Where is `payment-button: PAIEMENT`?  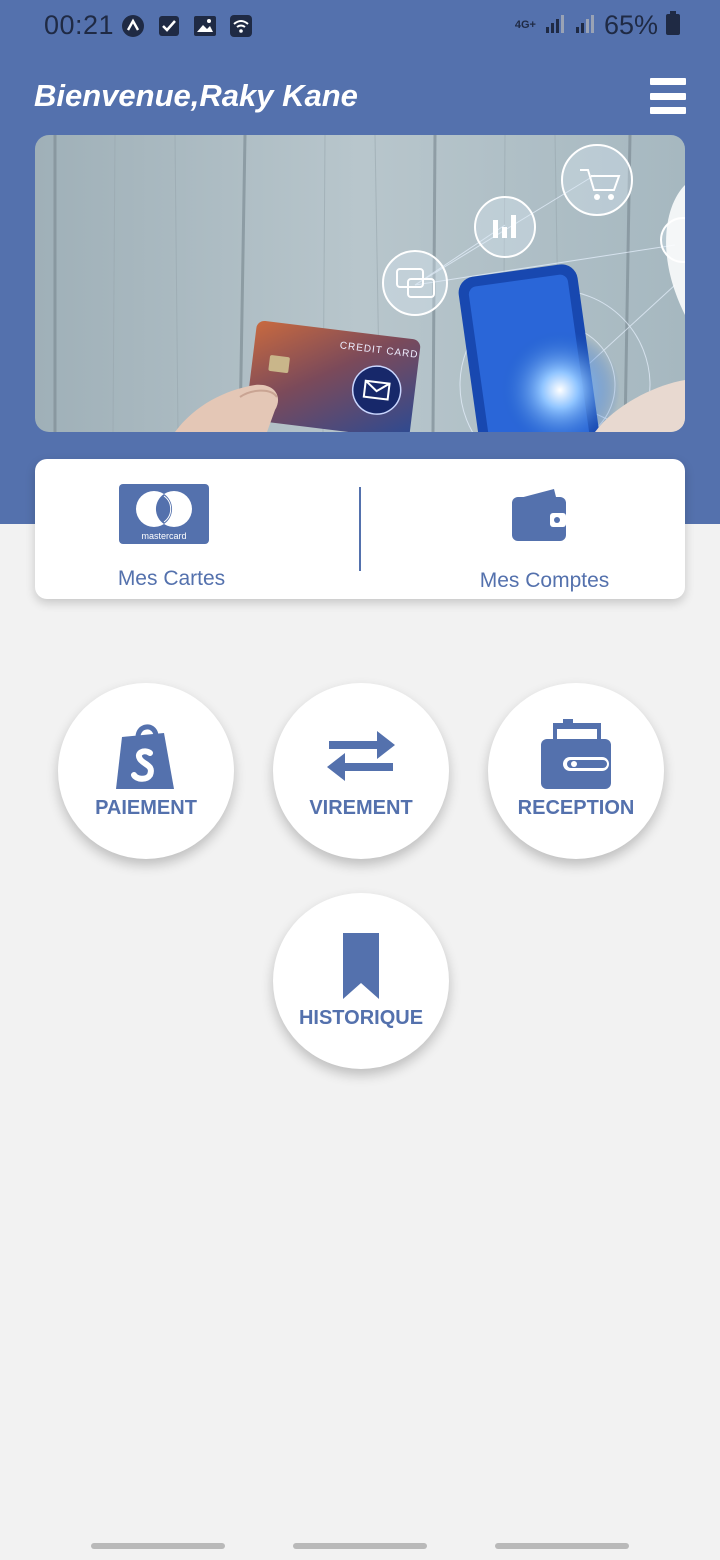
payment-button: PAIEMENT is located at coordinates (146, 771).